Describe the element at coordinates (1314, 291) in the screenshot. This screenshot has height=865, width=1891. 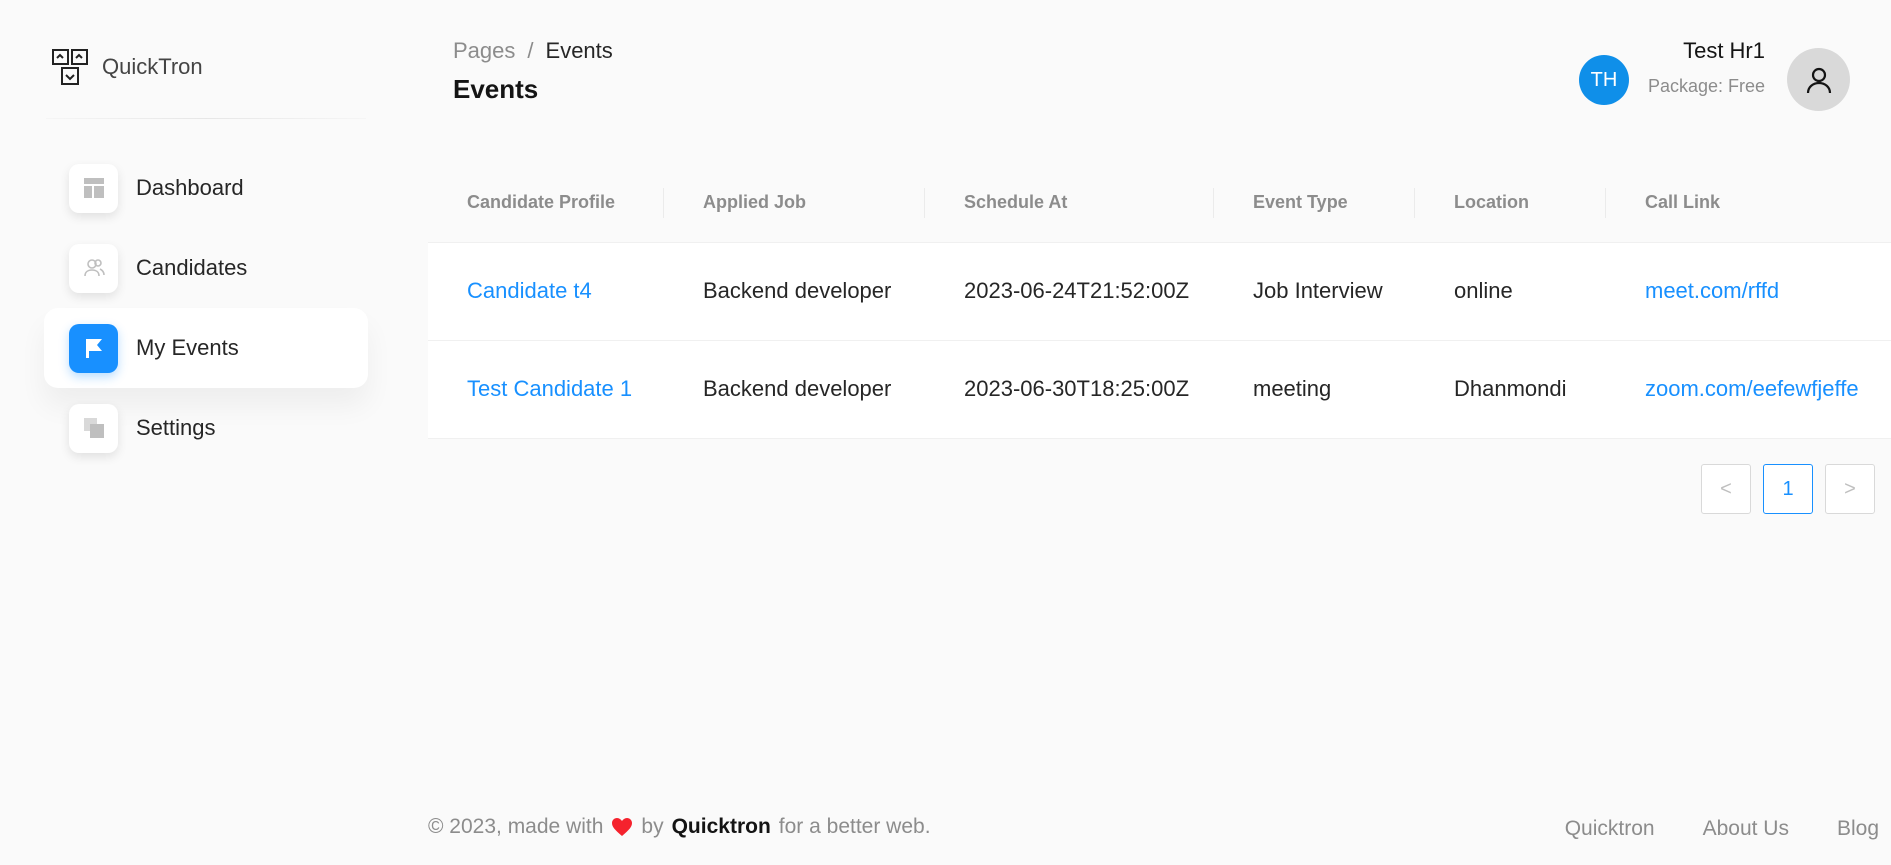
I see `event-type-cell: Job Interview` at that location.